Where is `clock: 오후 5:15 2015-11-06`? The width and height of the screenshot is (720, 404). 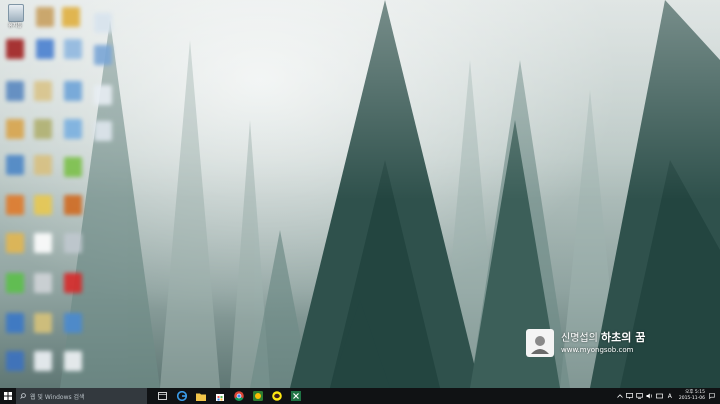 clock: 오후 5:15 2015-11-06 is located at coordinates (692, 396).